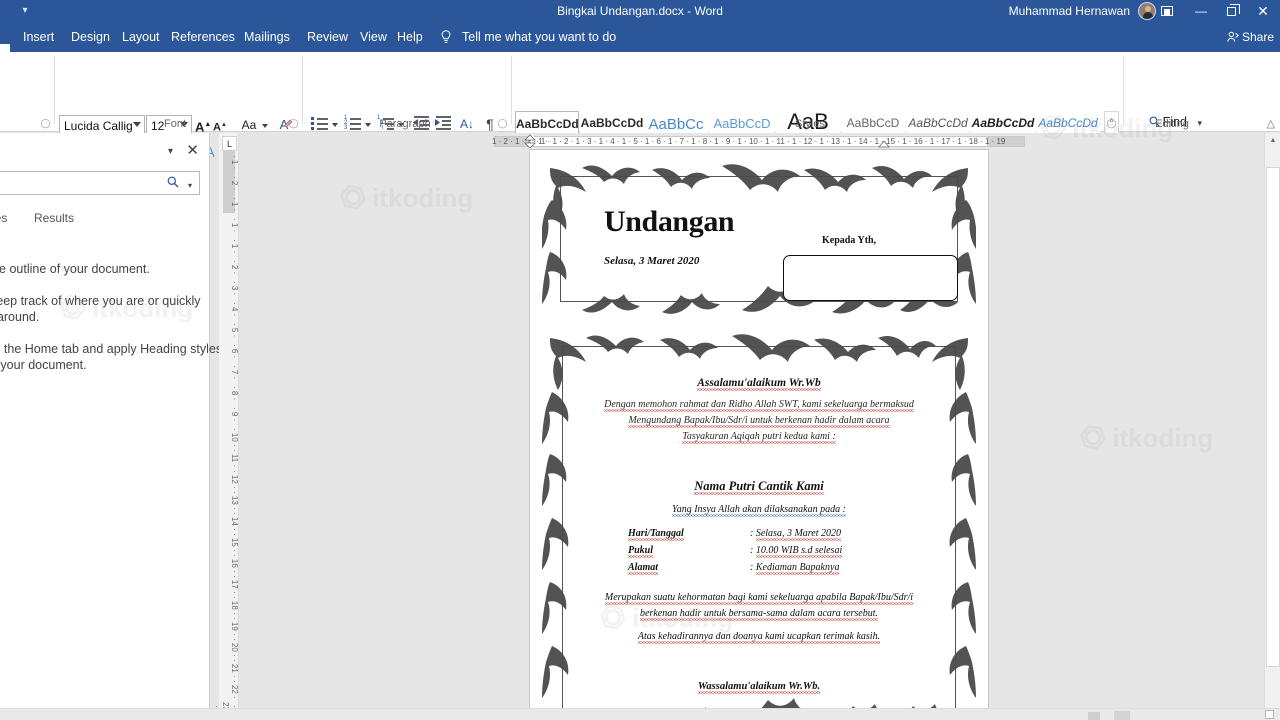  I want to click on scroll-up-arrow-icon: ▲, so click(1272, 141).